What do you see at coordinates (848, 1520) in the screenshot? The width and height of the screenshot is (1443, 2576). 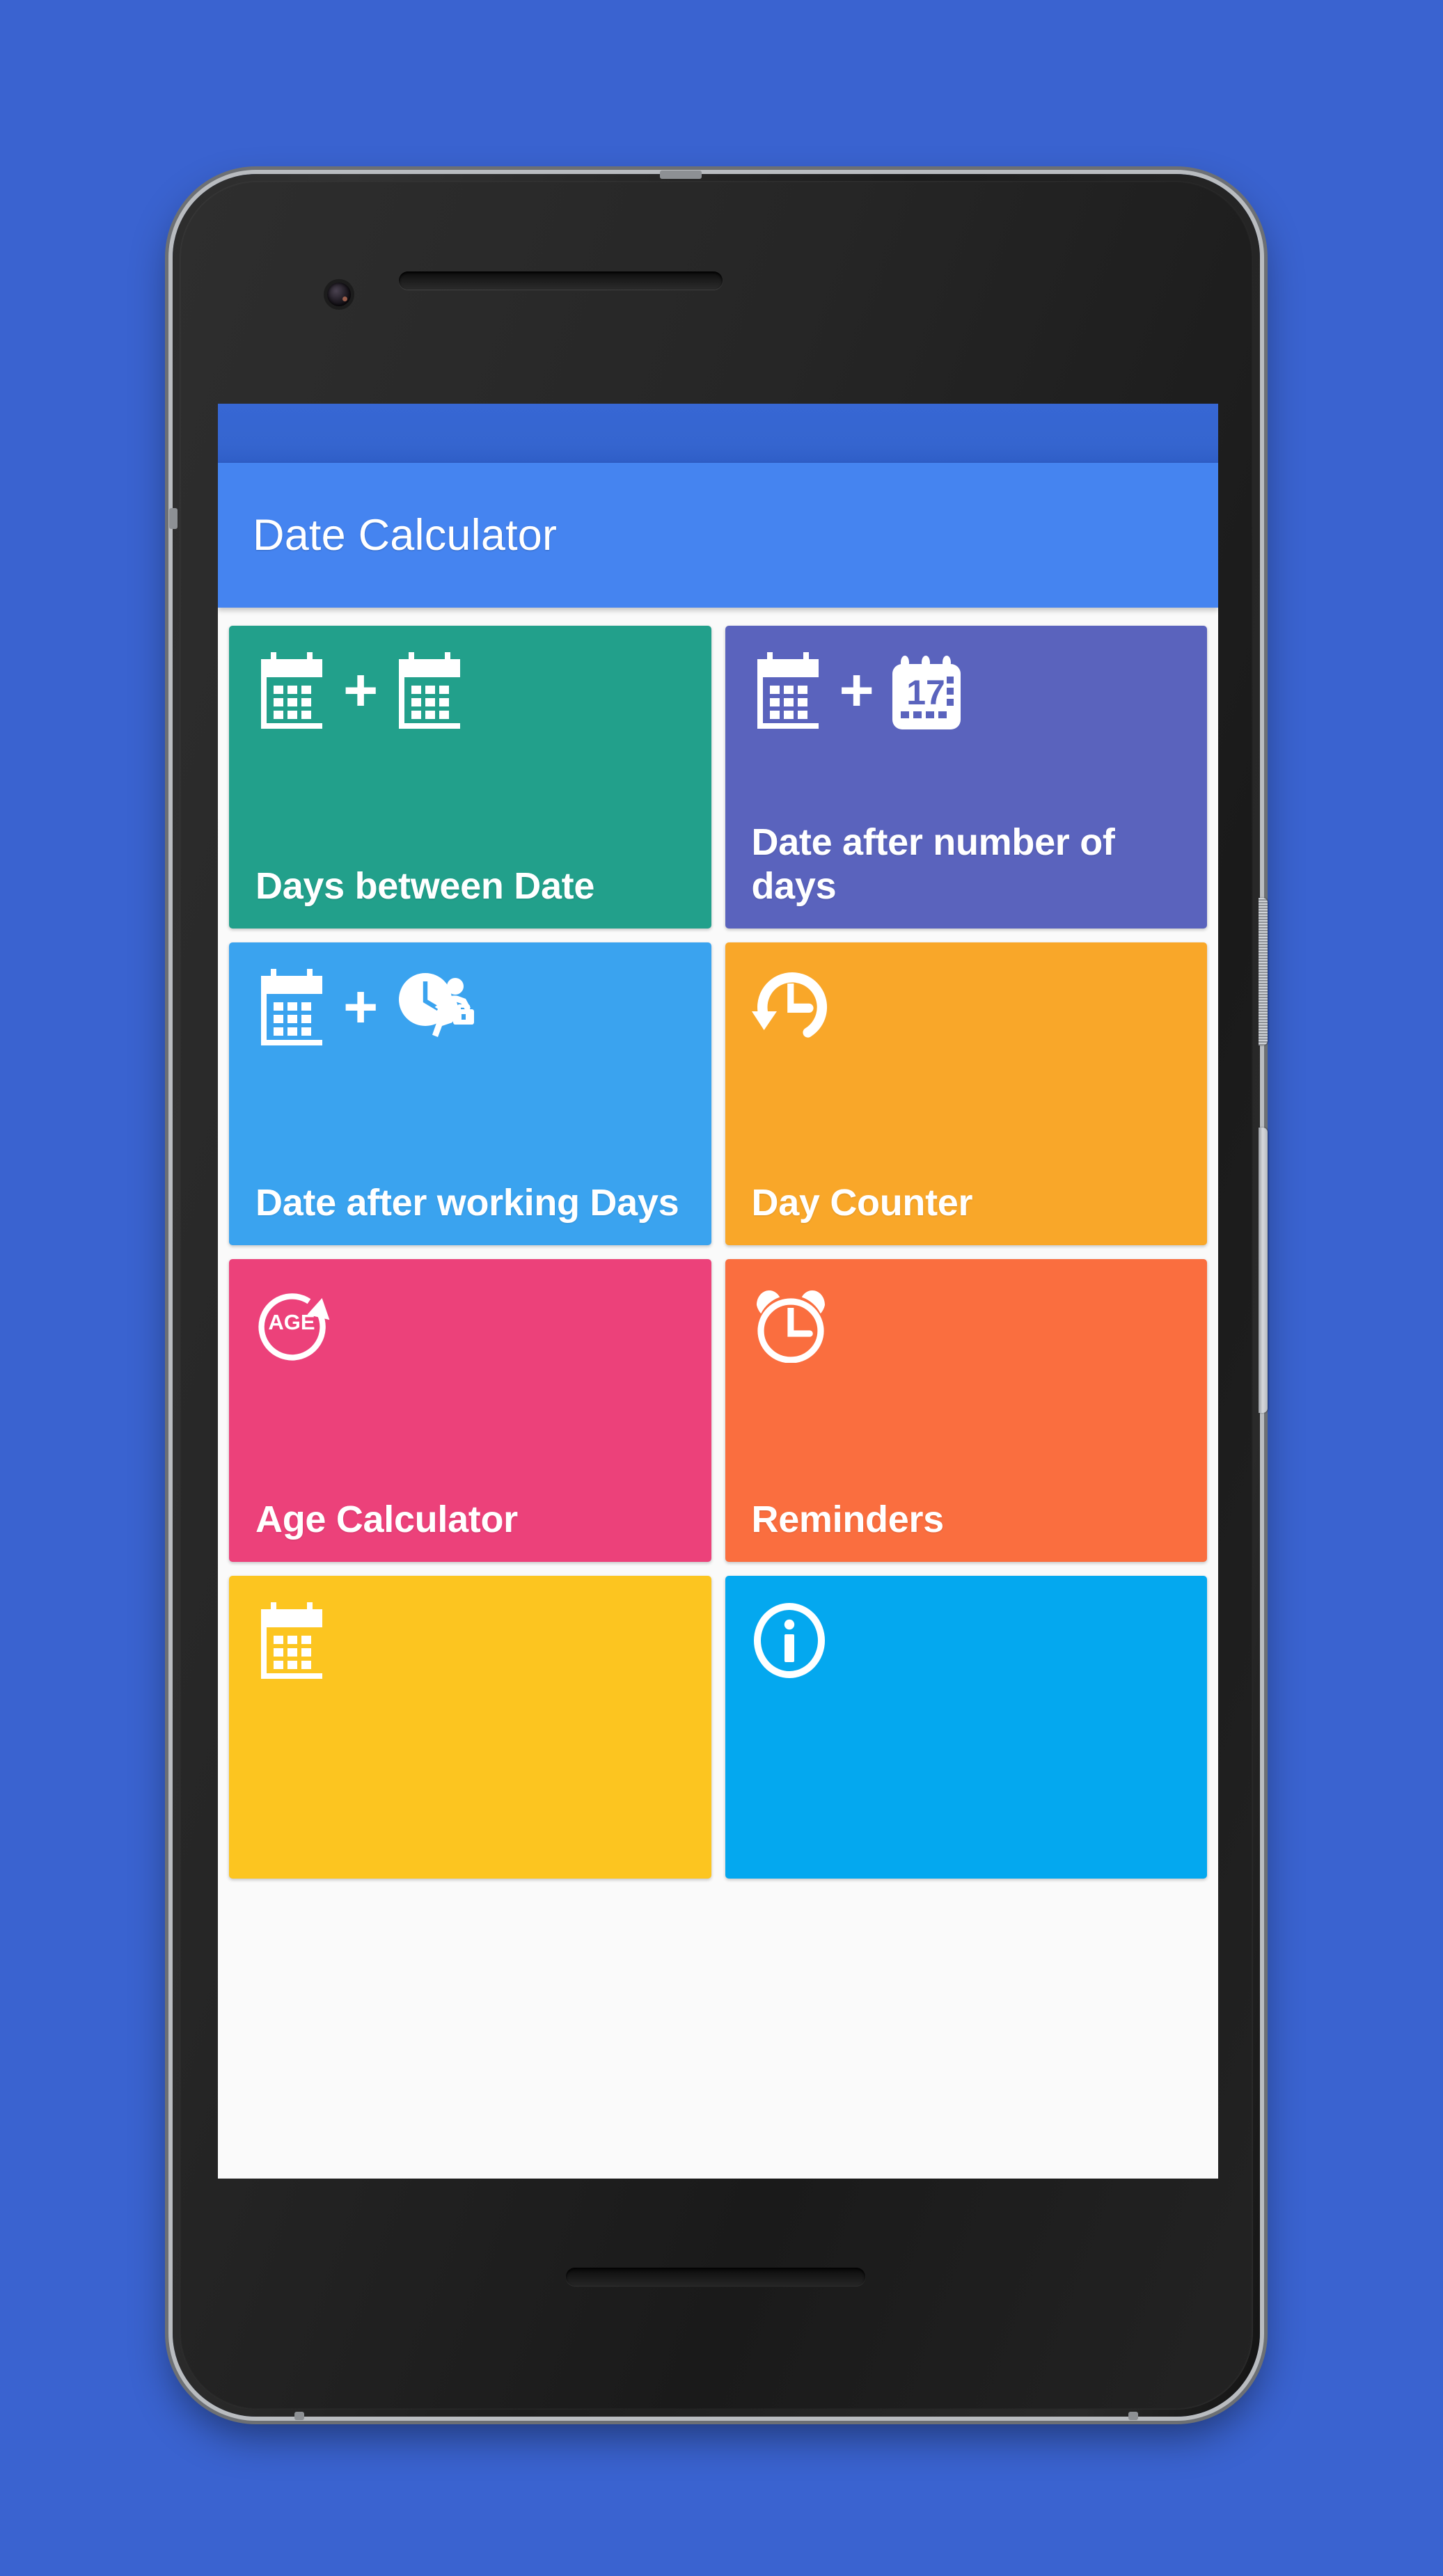 I see `tile-label: Reminders` at bounding box center [848, 1520].